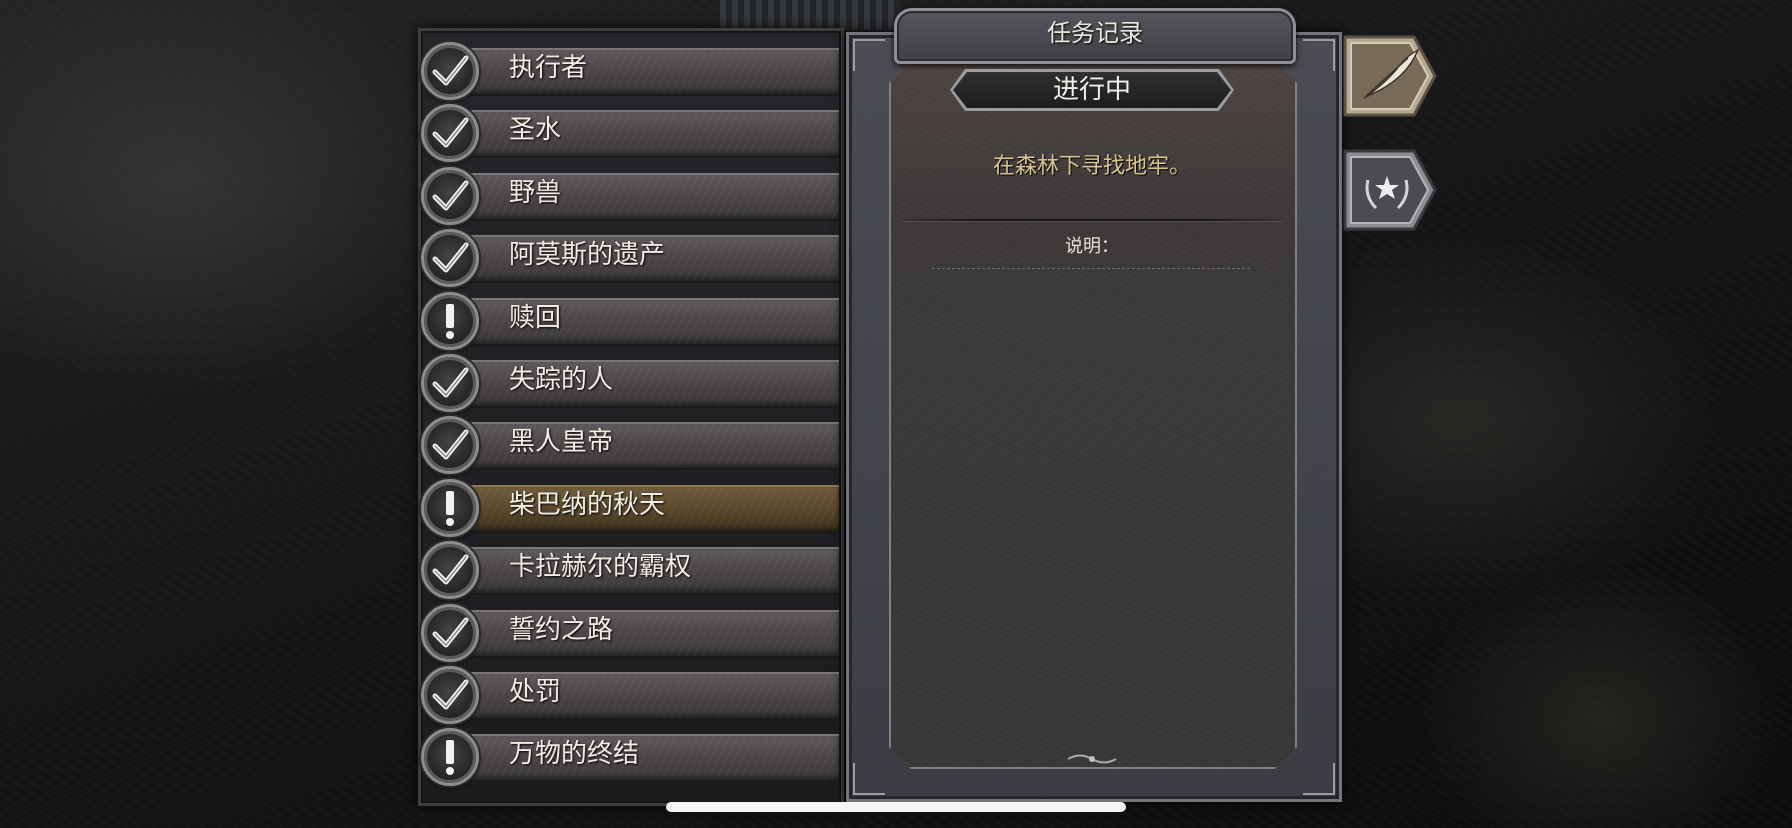 The image size is (1792, 828). I want to click on divider, so click(1092, 220).